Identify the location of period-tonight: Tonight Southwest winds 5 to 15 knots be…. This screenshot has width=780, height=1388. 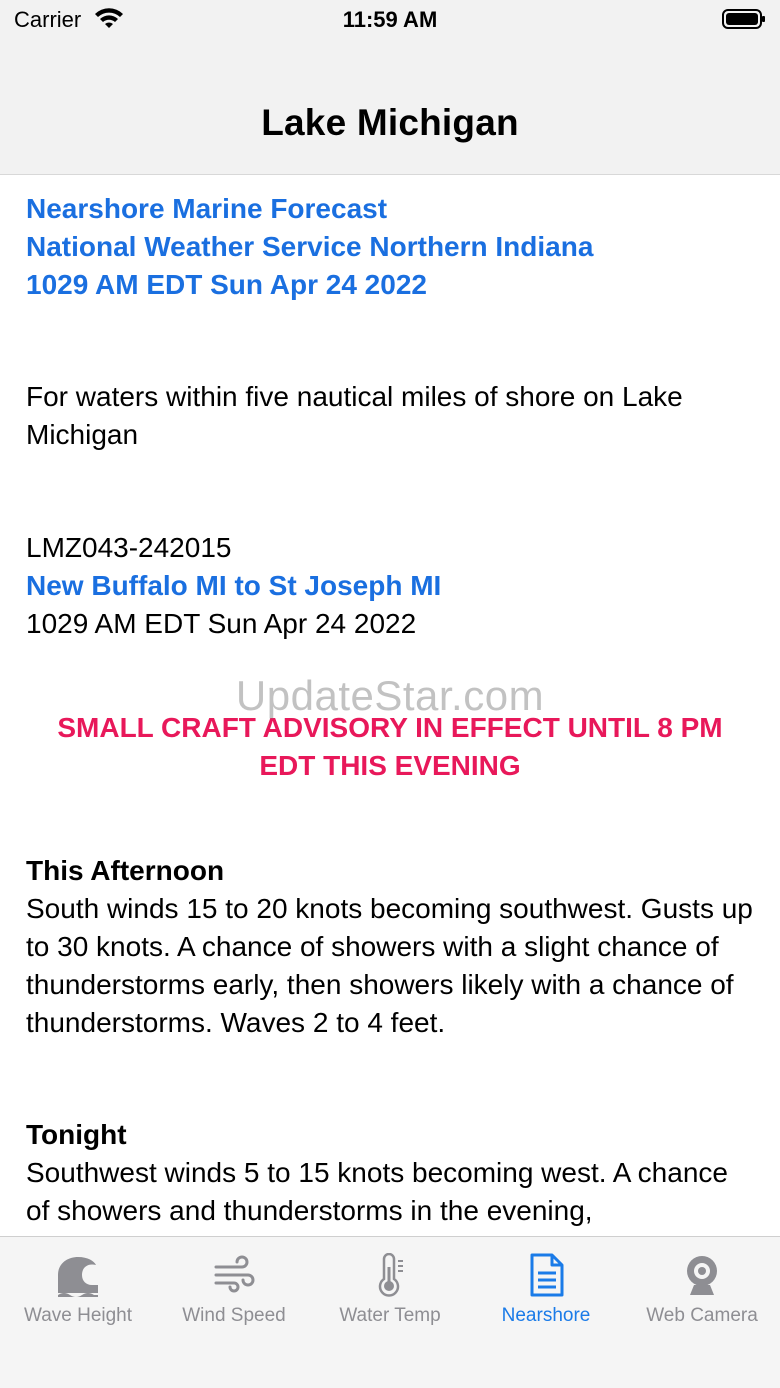
(391, 1173).